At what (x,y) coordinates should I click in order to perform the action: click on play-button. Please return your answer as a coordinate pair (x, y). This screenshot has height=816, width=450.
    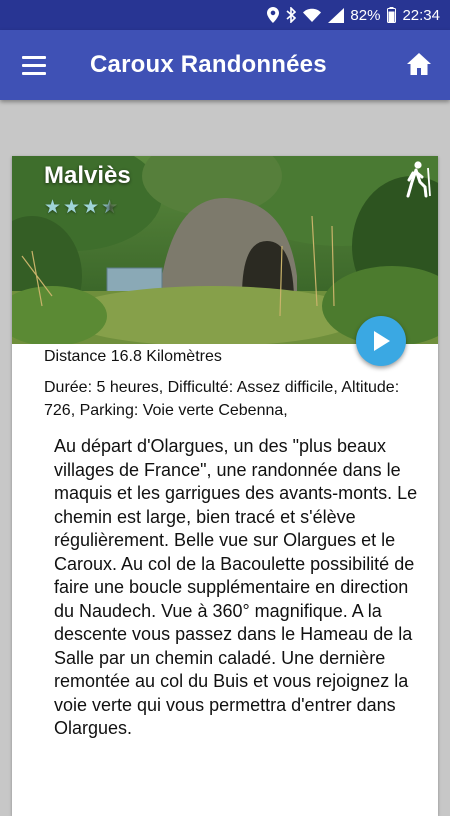
    Looking at the image, I should click on (381, 341).